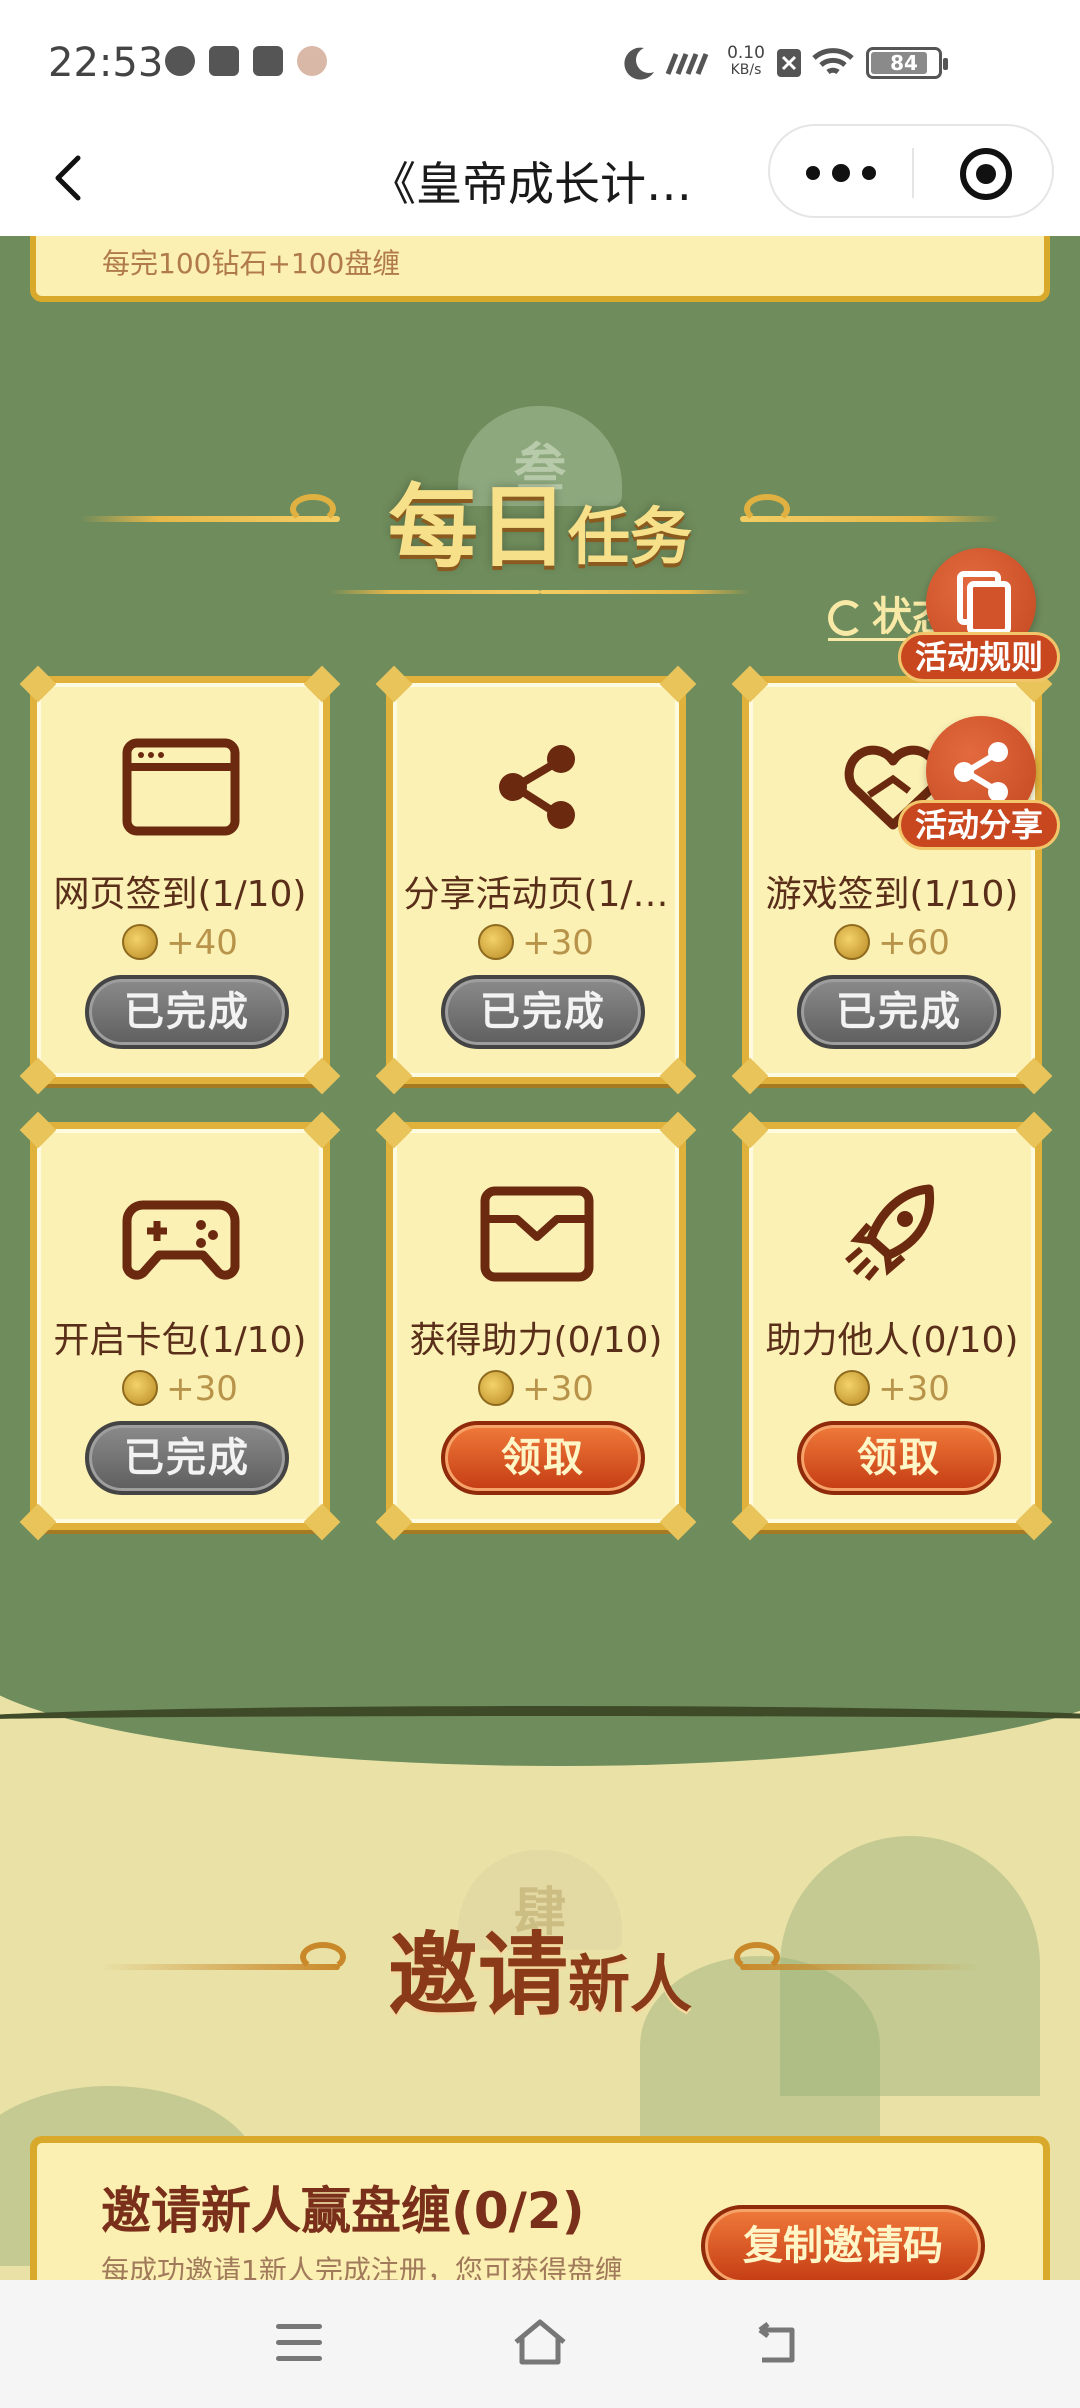 The height and width of the screenshot is (2408, 1080). Describe the element at coordinates (746, 60) in the screenshot. I see `net-speed: 0.10 KB/s` at that location.